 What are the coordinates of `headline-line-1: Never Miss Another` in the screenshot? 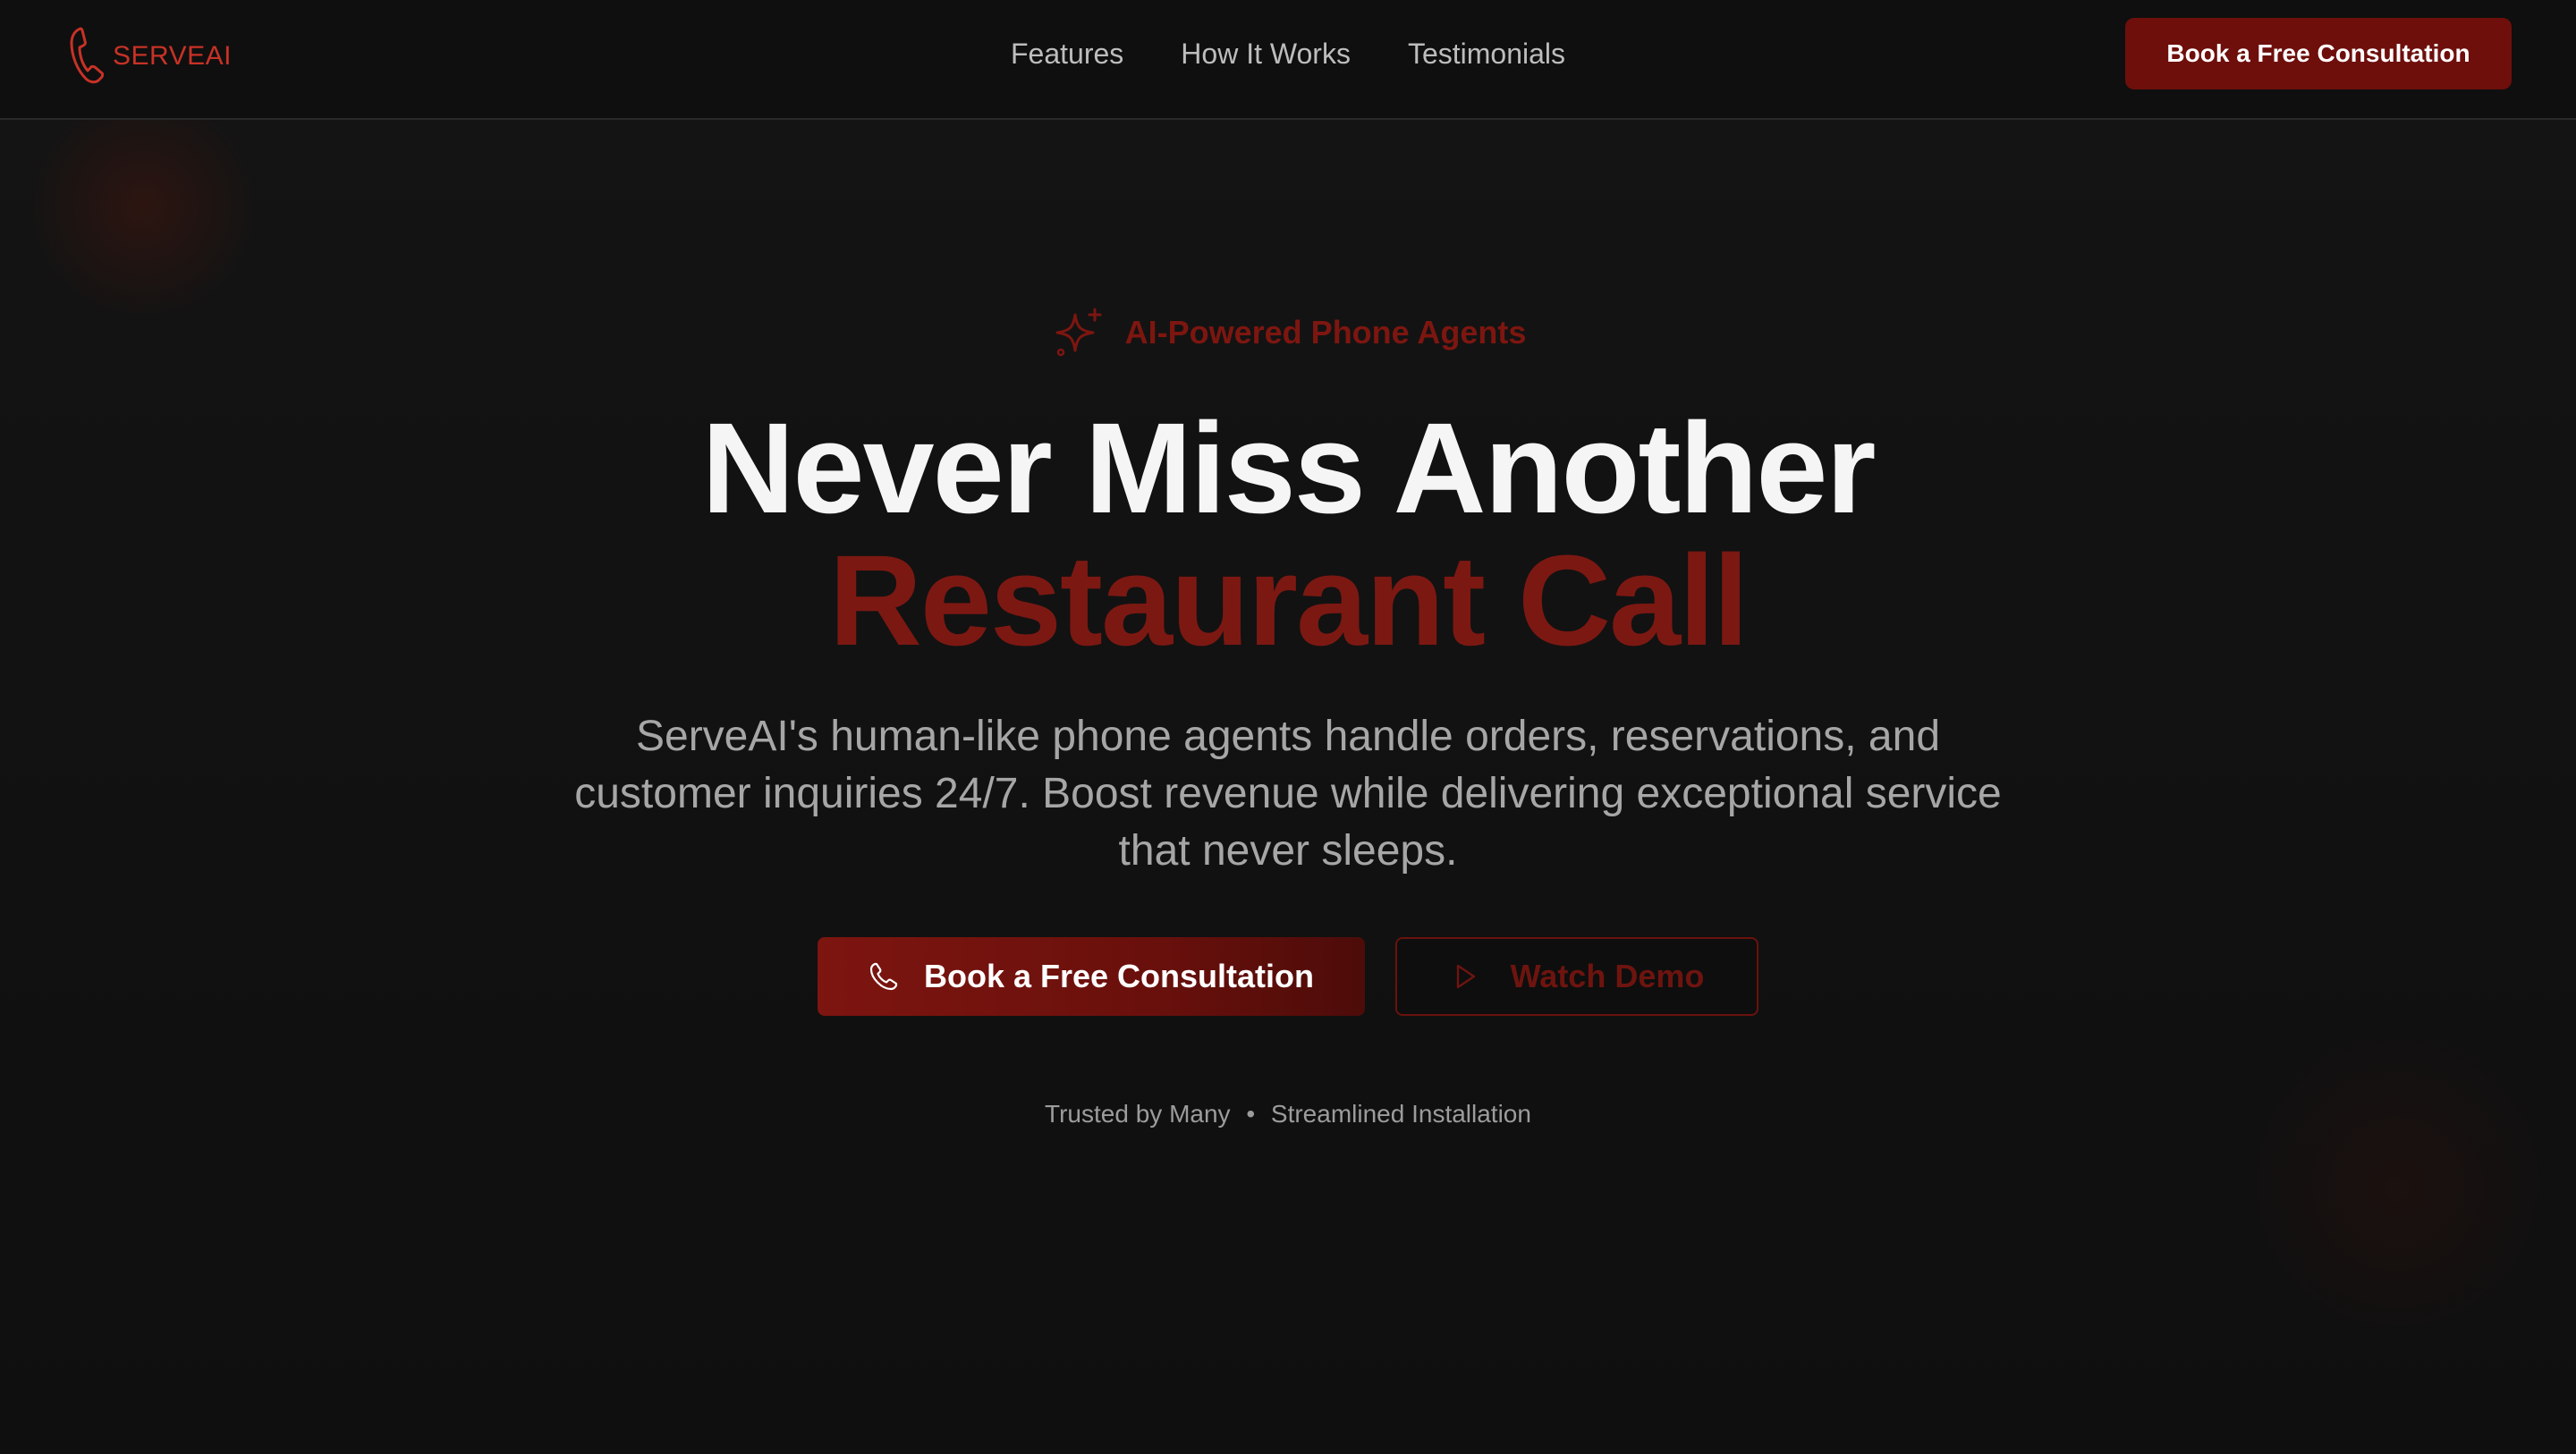 It's located at (1288, 468).